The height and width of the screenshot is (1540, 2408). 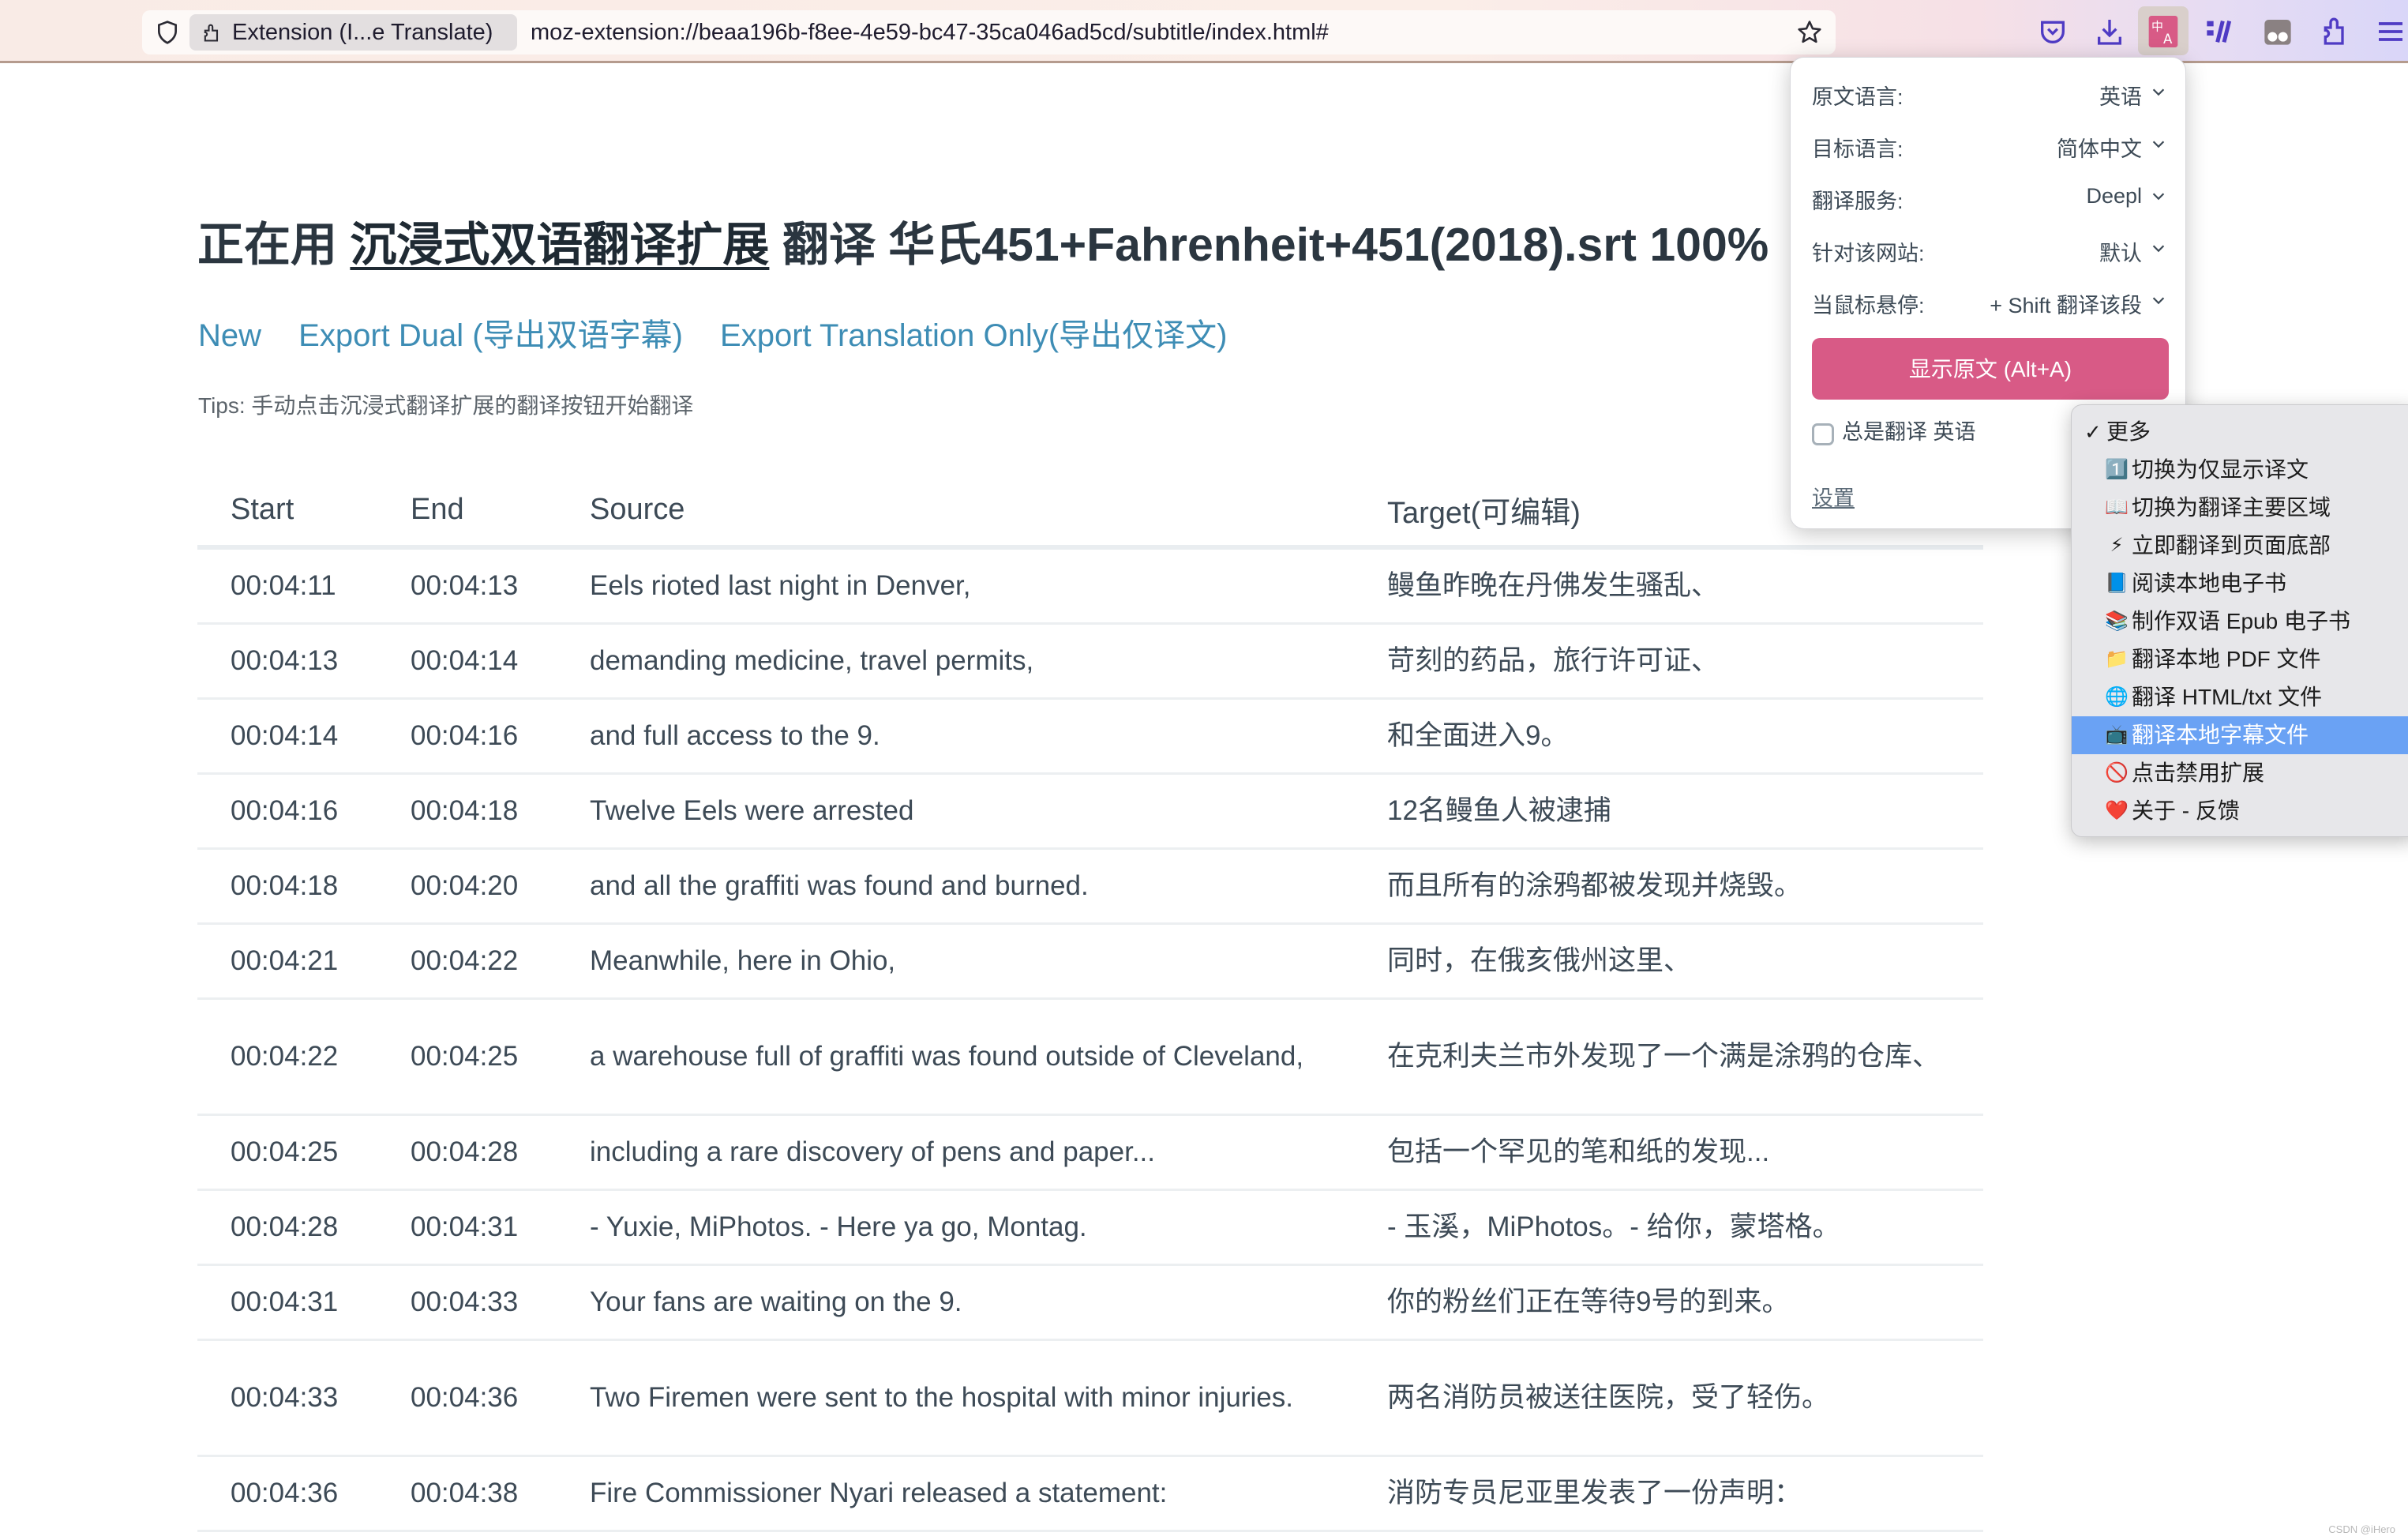 What do you see at coordinates (1668, 886) in the screenshot?
I see `cell-target: 而且所有的涂鸦都被发现并烧毁。` at bounding box center [1668, 886].